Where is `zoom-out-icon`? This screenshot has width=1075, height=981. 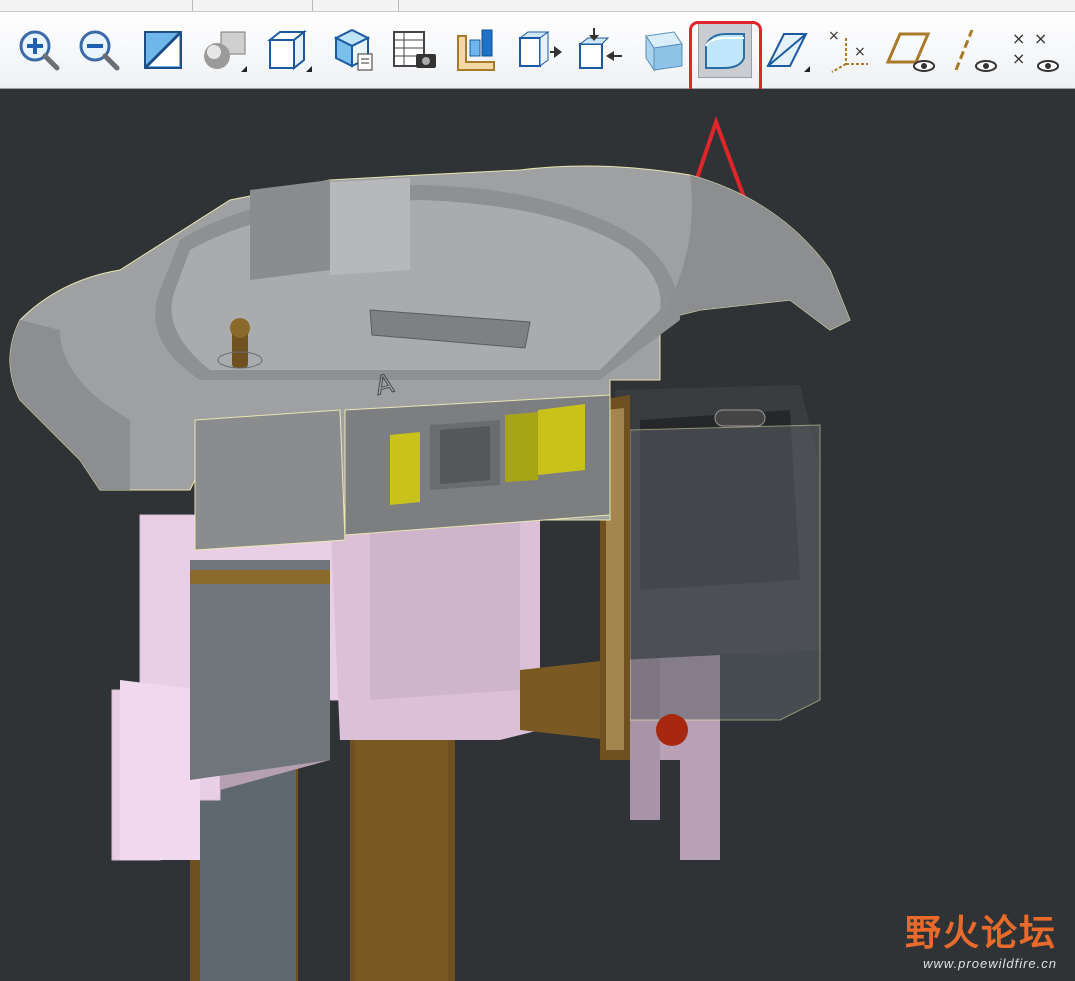 zoom-out-icon is located at coordinates (99, 50).